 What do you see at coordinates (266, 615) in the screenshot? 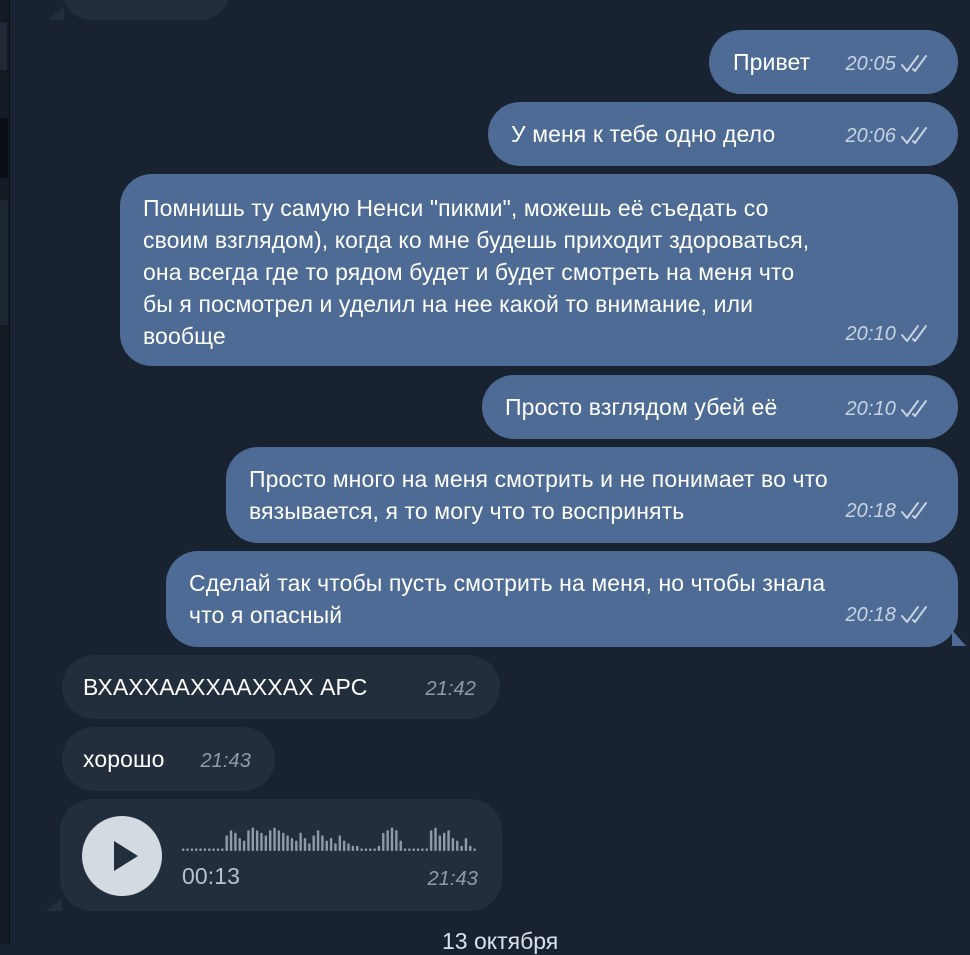
I see `message-line: что я опасный` at bounding box center [266, 615].